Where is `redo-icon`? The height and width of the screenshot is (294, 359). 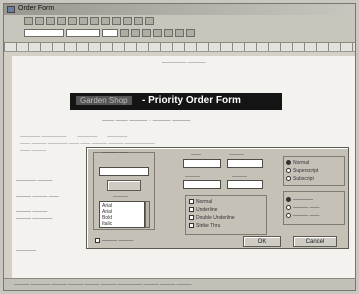
redo-icon is located at coordinates (116, 21).